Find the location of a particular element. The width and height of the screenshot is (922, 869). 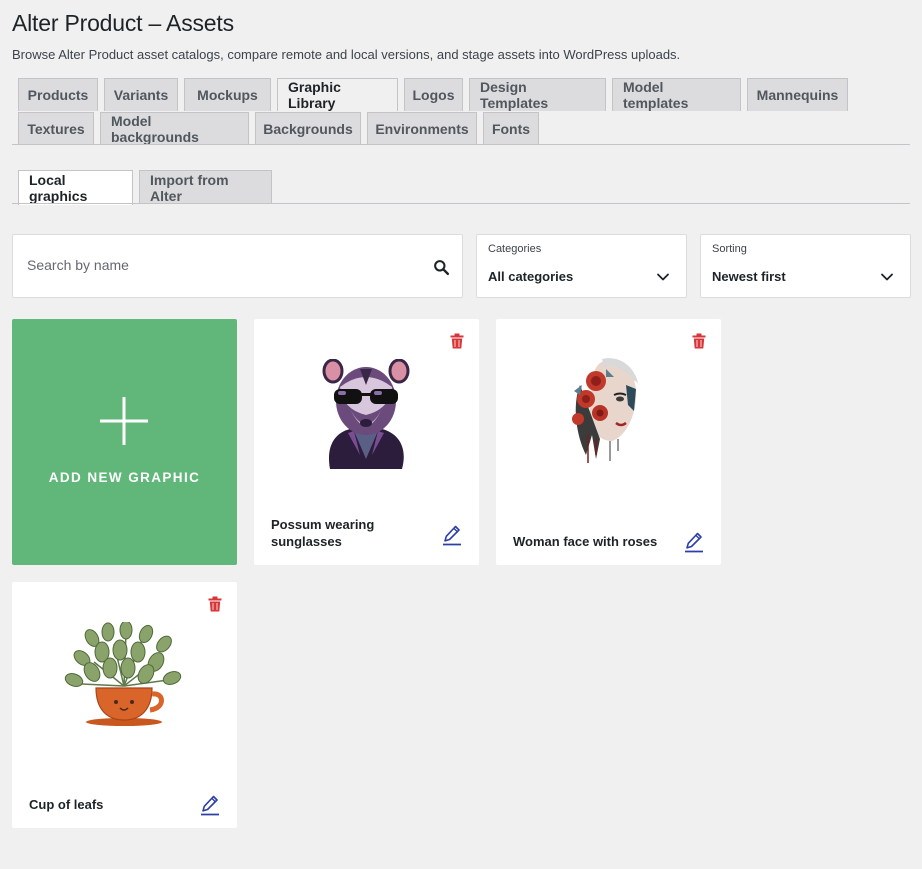

categories-value: All categories is located at coordinates (531, 276).